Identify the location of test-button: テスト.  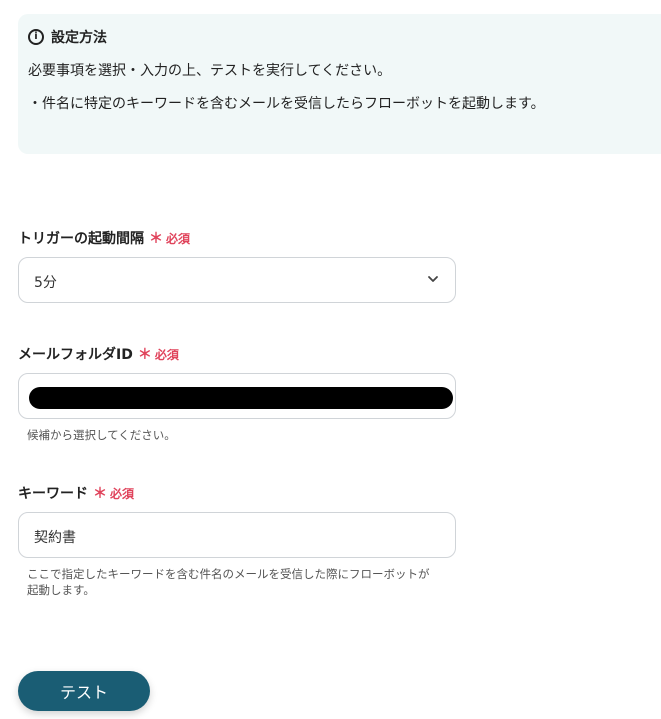
(84, 691).